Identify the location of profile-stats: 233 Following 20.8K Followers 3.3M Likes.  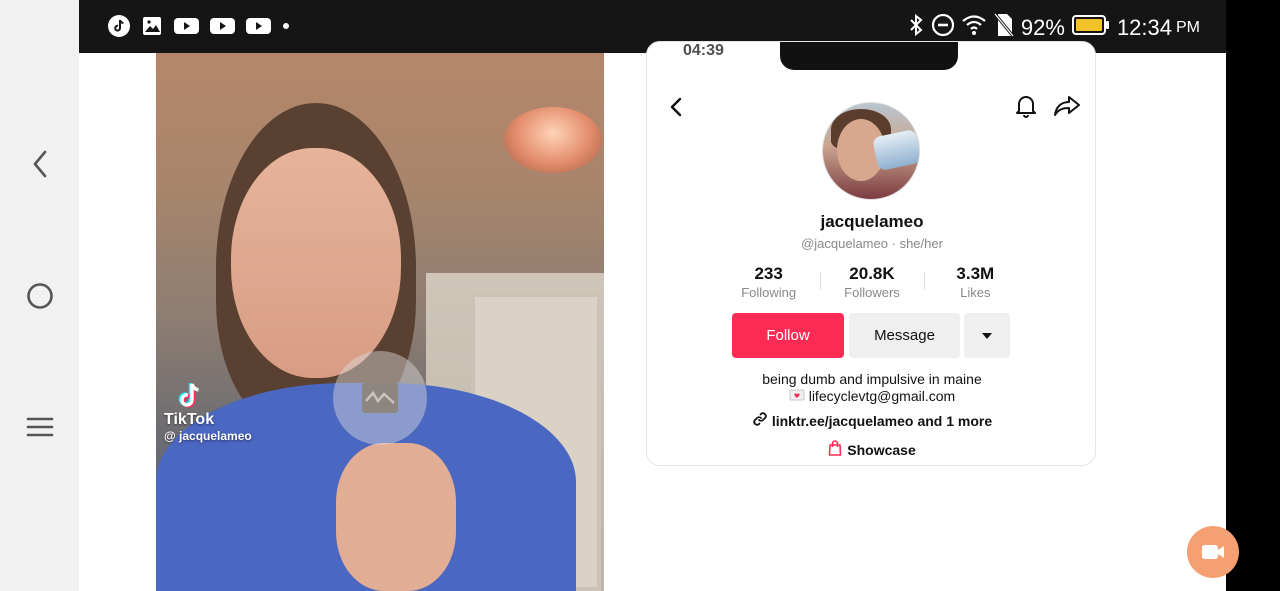
(872, 282).